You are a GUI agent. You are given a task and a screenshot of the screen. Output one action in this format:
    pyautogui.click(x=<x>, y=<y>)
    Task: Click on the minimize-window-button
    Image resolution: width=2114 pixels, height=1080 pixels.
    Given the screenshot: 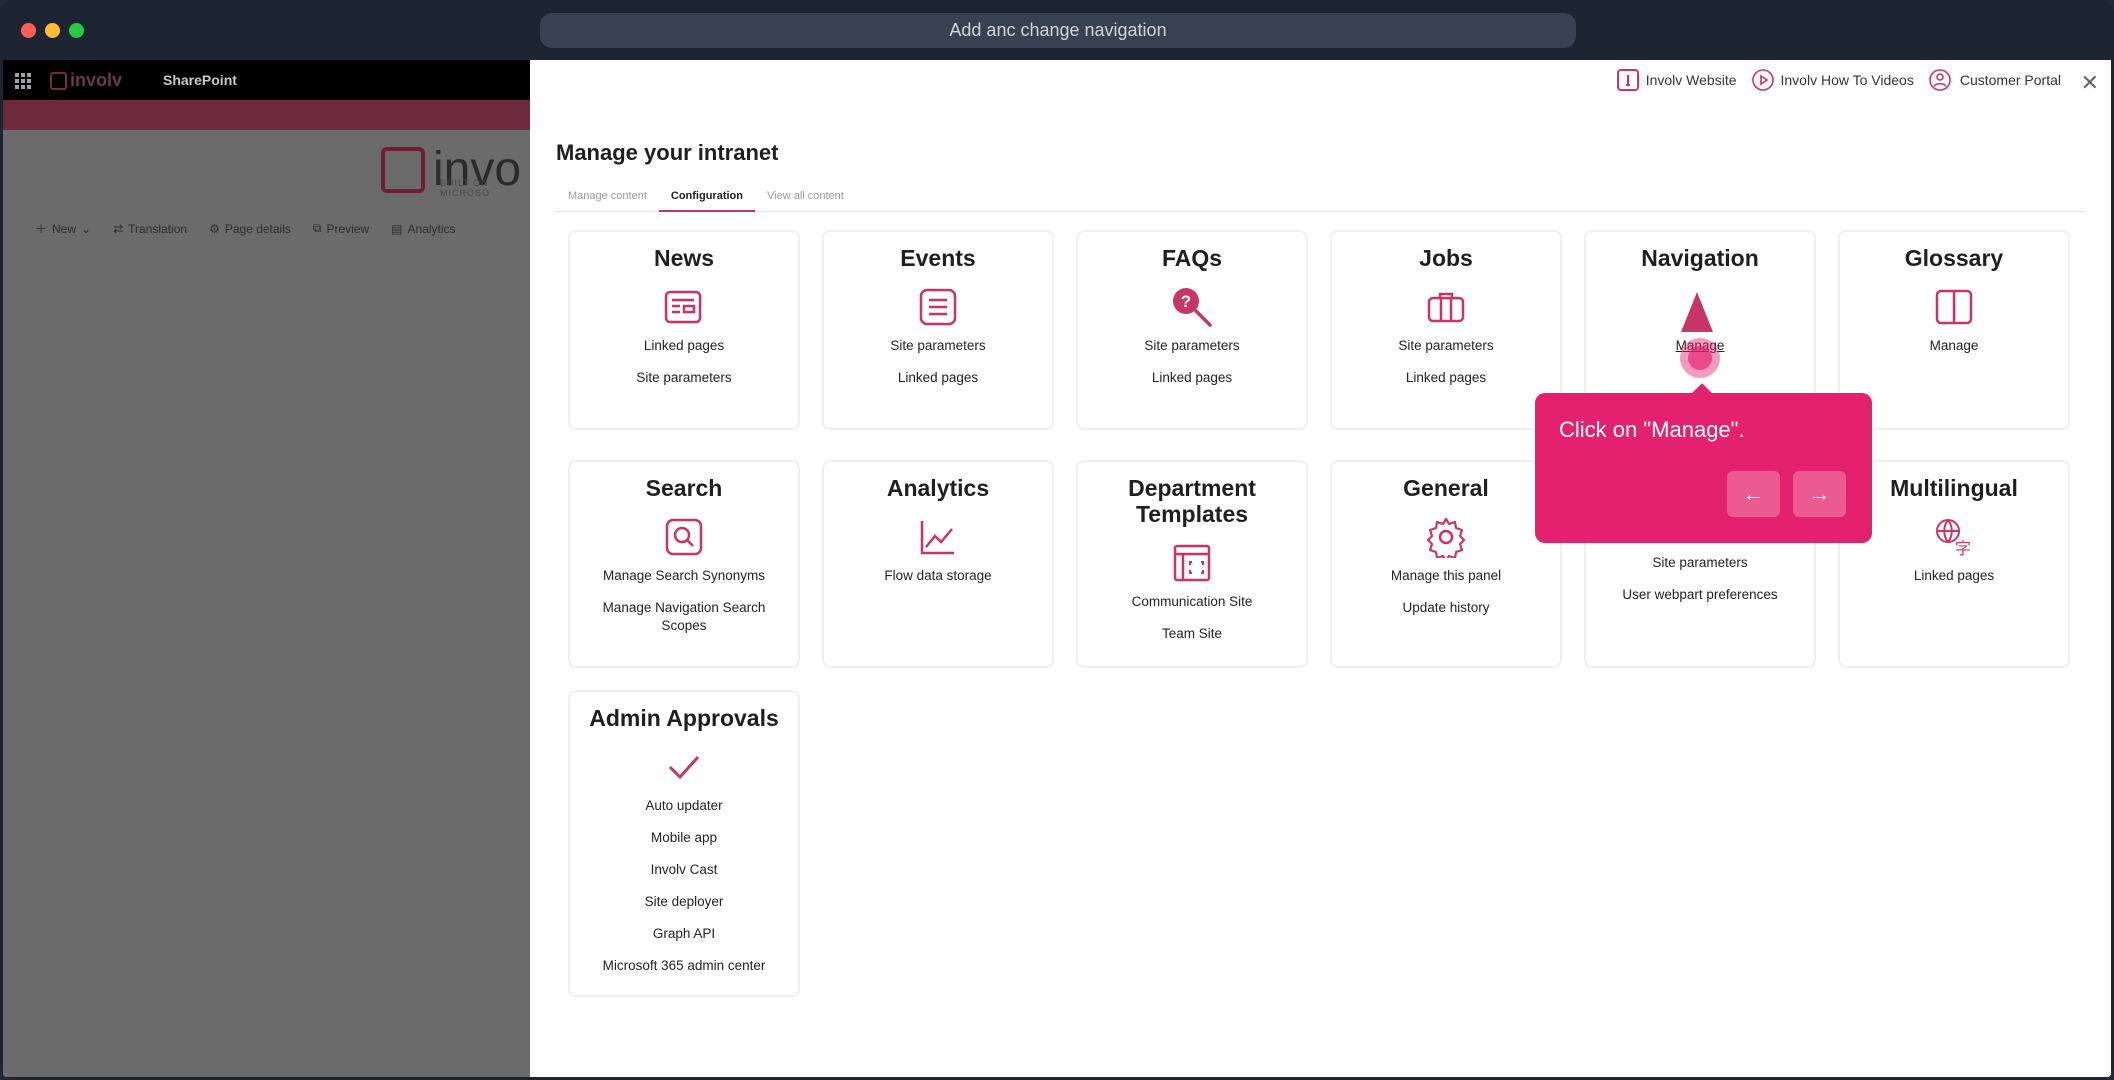 What is the action you would take?
    pyautogui.click(x=52, y=30)
    